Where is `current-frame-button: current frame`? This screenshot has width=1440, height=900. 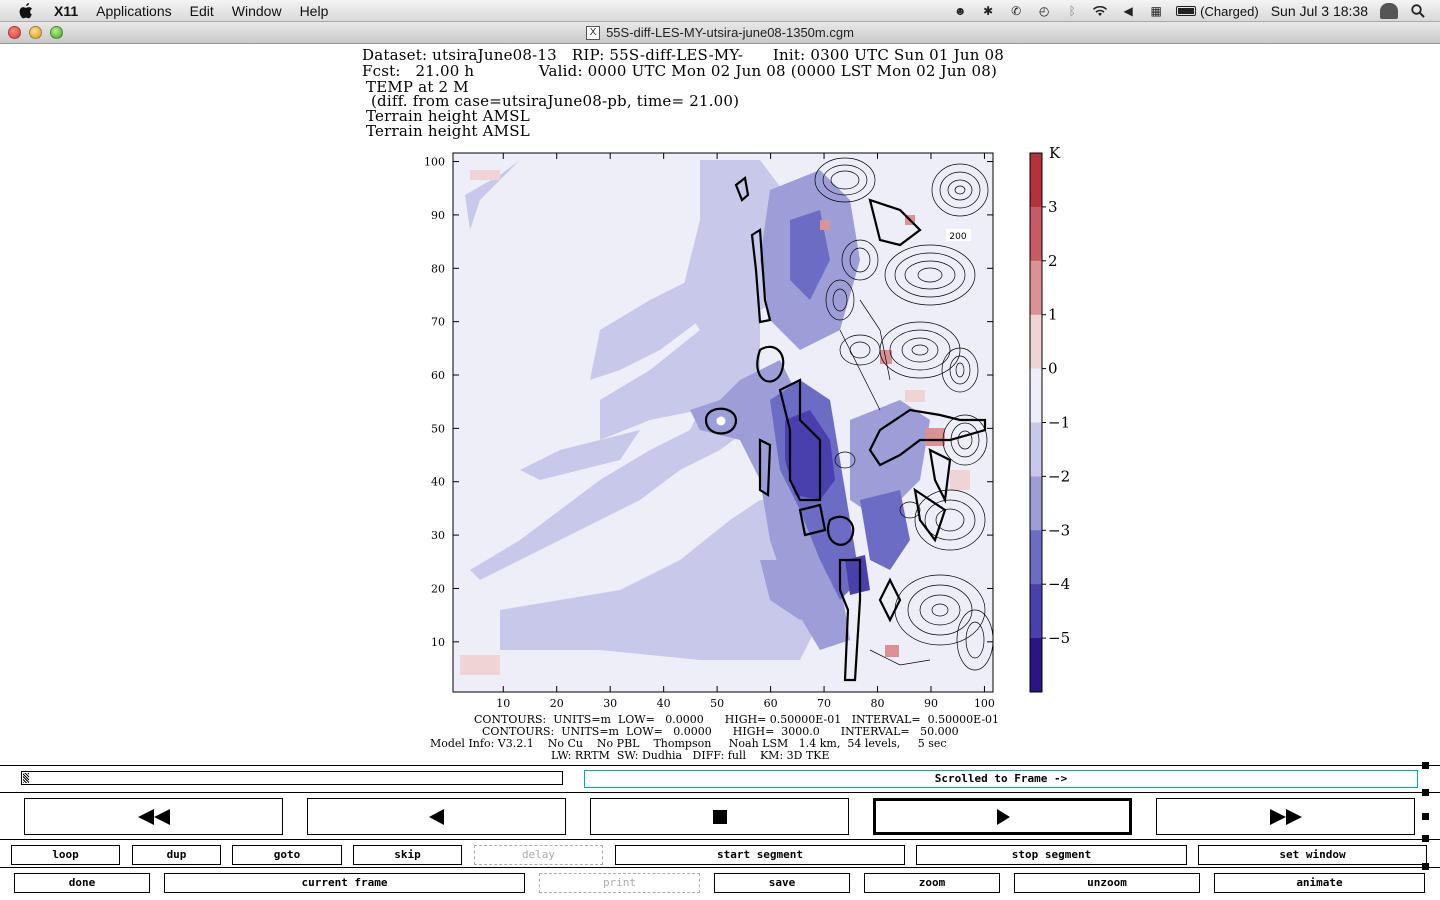 current-frame-button: current frame is located at coordinates (344, 883).